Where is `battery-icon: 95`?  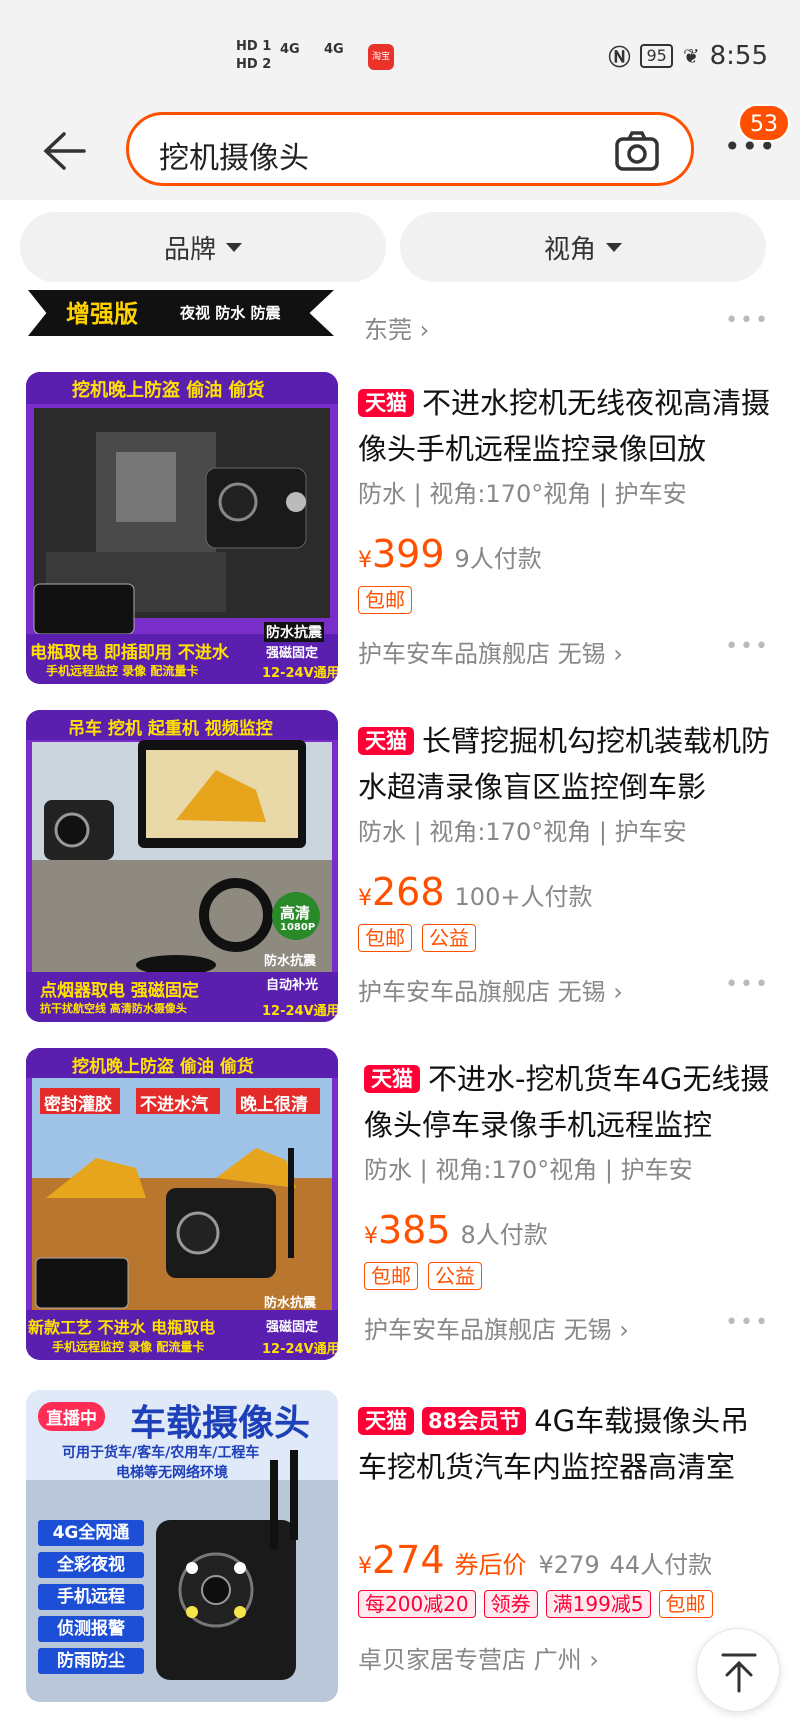
battery-icon: 95 is located at coordinates (656, 56).